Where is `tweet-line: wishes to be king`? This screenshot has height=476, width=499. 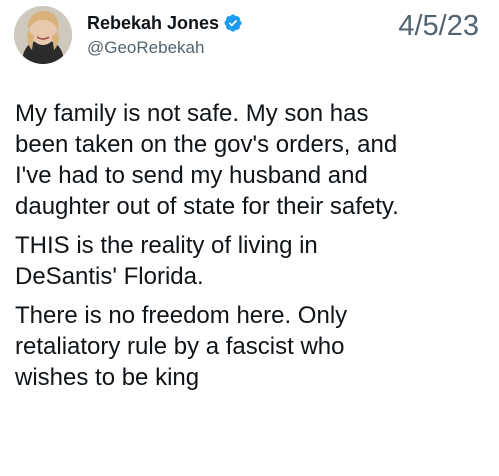
tweet-line: wishes to be king is located at coordinates (107, 377).